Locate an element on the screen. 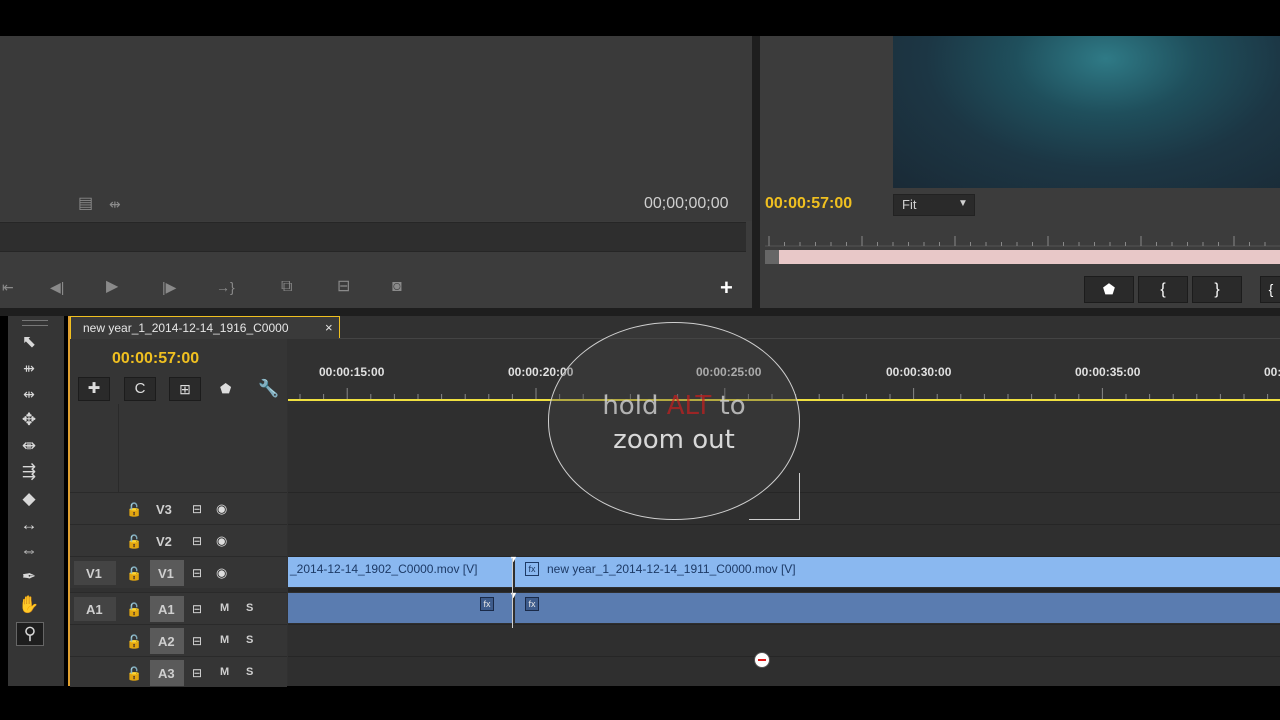 This screenshot has width=1280, height=720. add-marker-button: ⬟ is located at coordinates (1109, 289).